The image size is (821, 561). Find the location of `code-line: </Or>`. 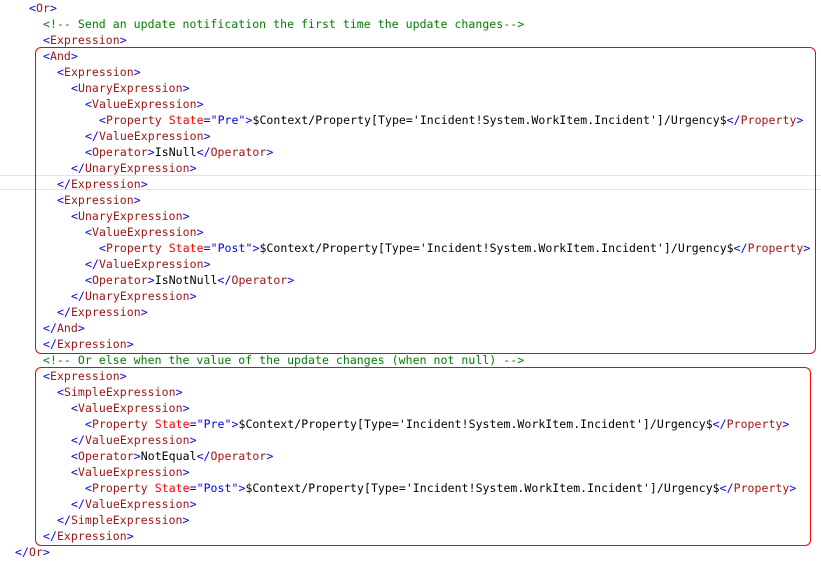

code-line: </Or> is located at coordinates (32, 552).